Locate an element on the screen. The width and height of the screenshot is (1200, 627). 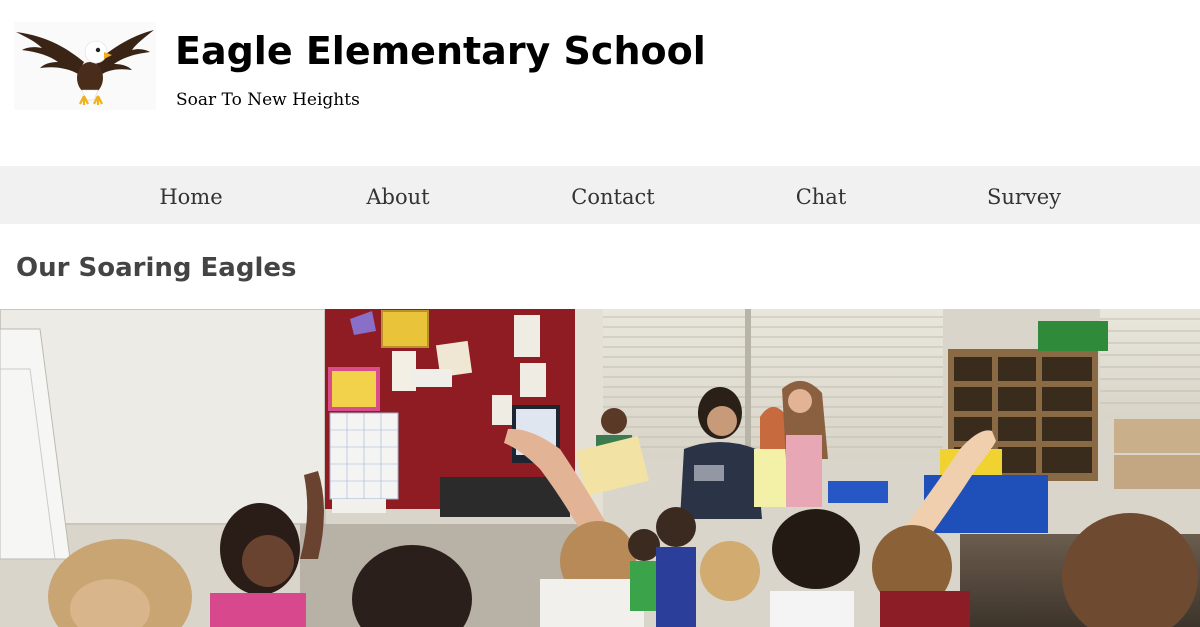
site-tagline: Soar To New Heights is located at coordinates (268, 100).